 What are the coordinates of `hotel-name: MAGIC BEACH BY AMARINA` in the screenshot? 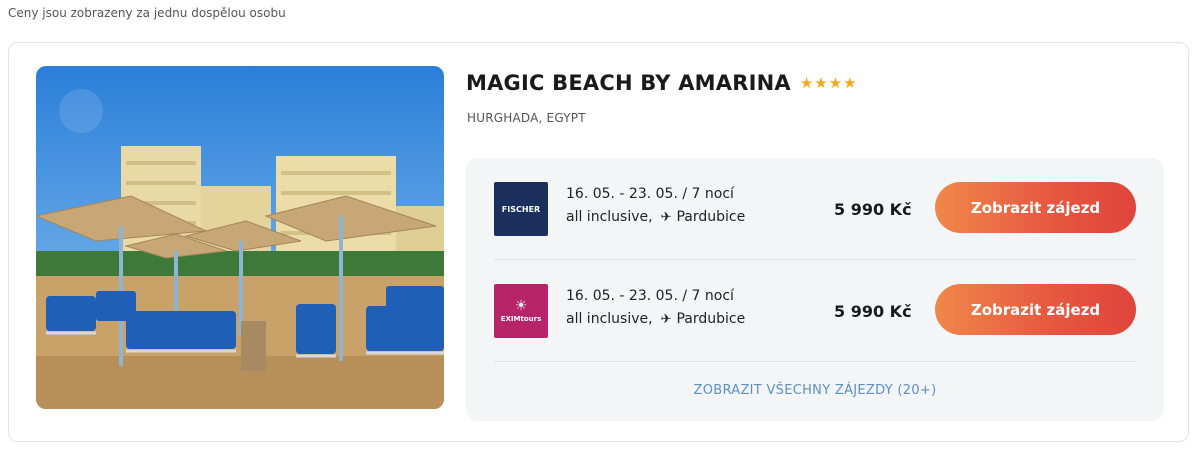 It's located at (628, 83).